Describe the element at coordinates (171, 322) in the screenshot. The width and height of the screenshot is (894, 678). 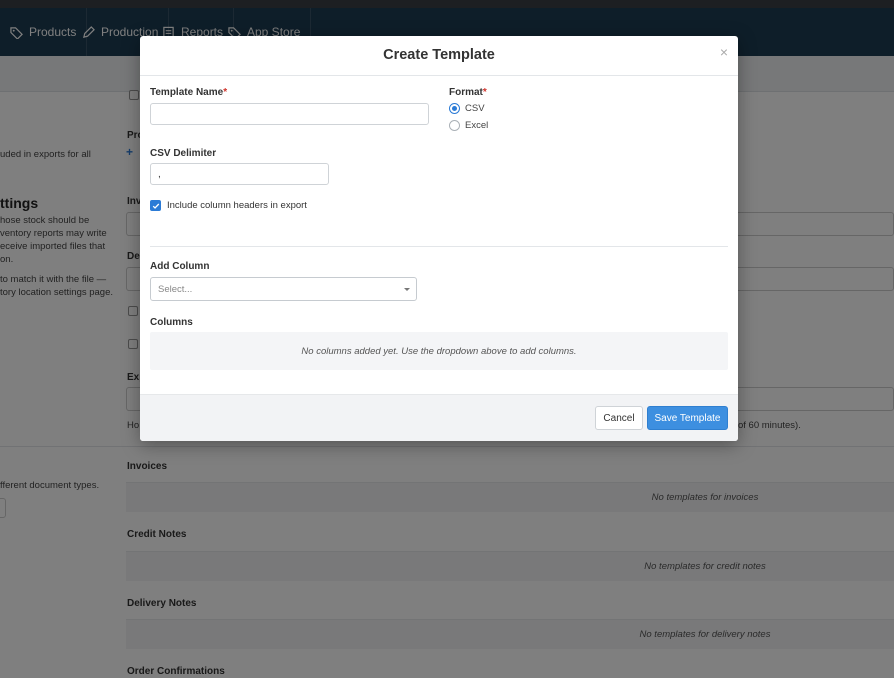
I see `columns-label: Columns` at that location.